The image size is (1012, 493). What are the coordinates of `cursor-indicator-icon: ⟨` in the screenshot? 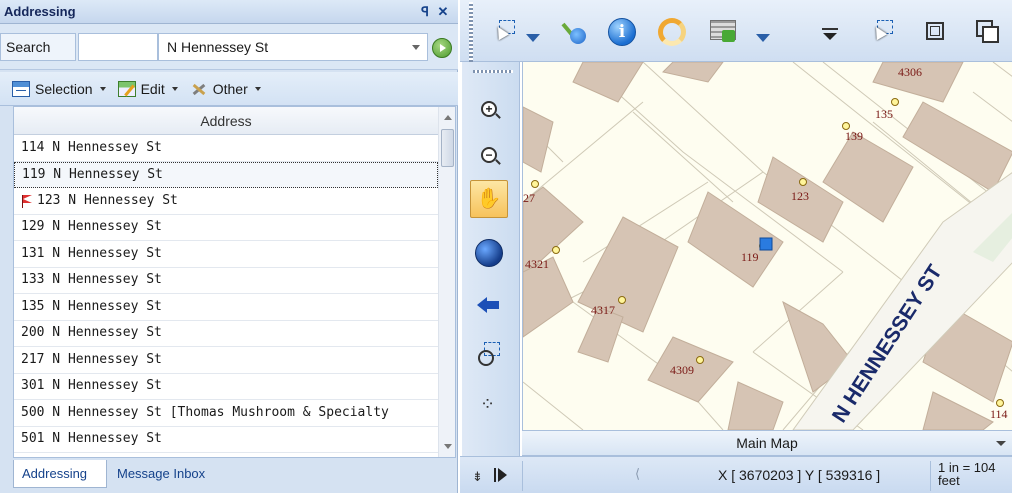 It's located at (638, 473).